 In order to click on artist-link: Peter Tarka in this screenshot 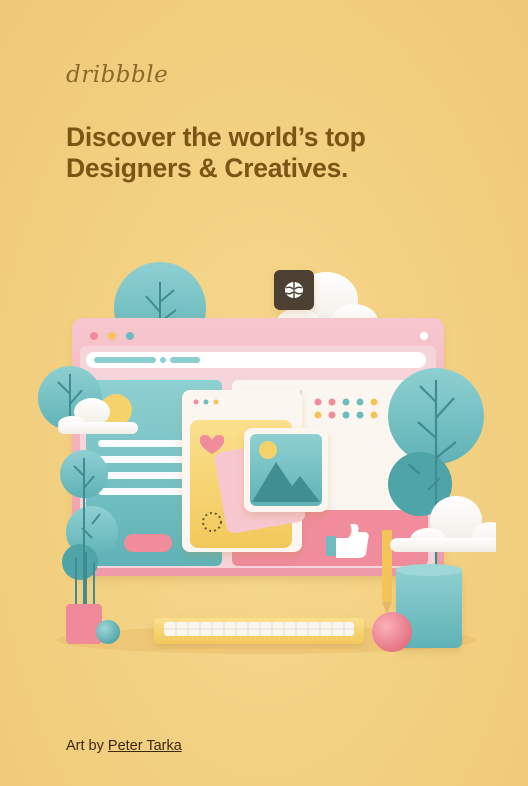, I will do `click(145, 746)`.